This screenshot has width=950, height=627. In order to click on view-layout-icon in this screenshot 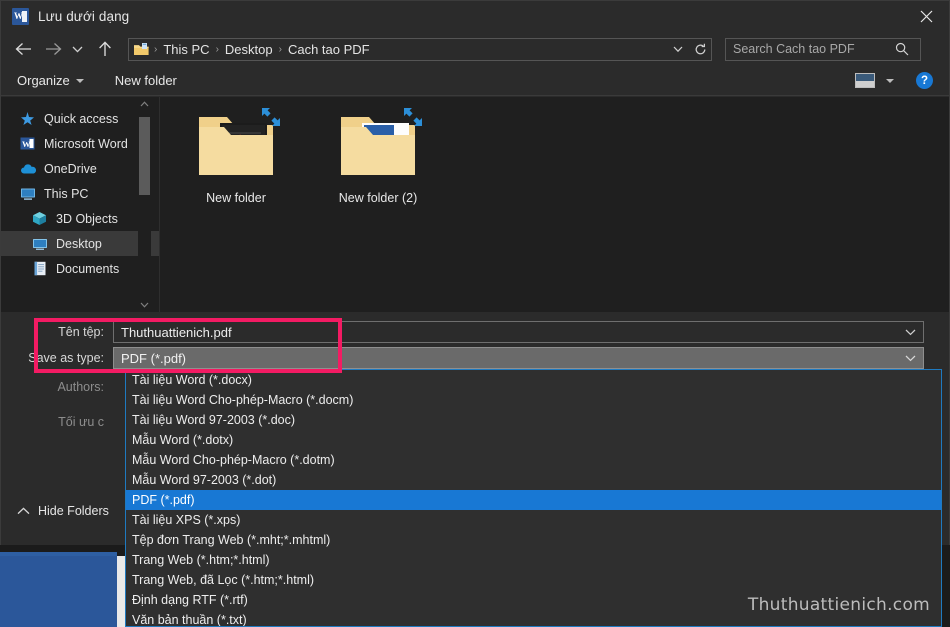, I will do `click(865, 80)`.